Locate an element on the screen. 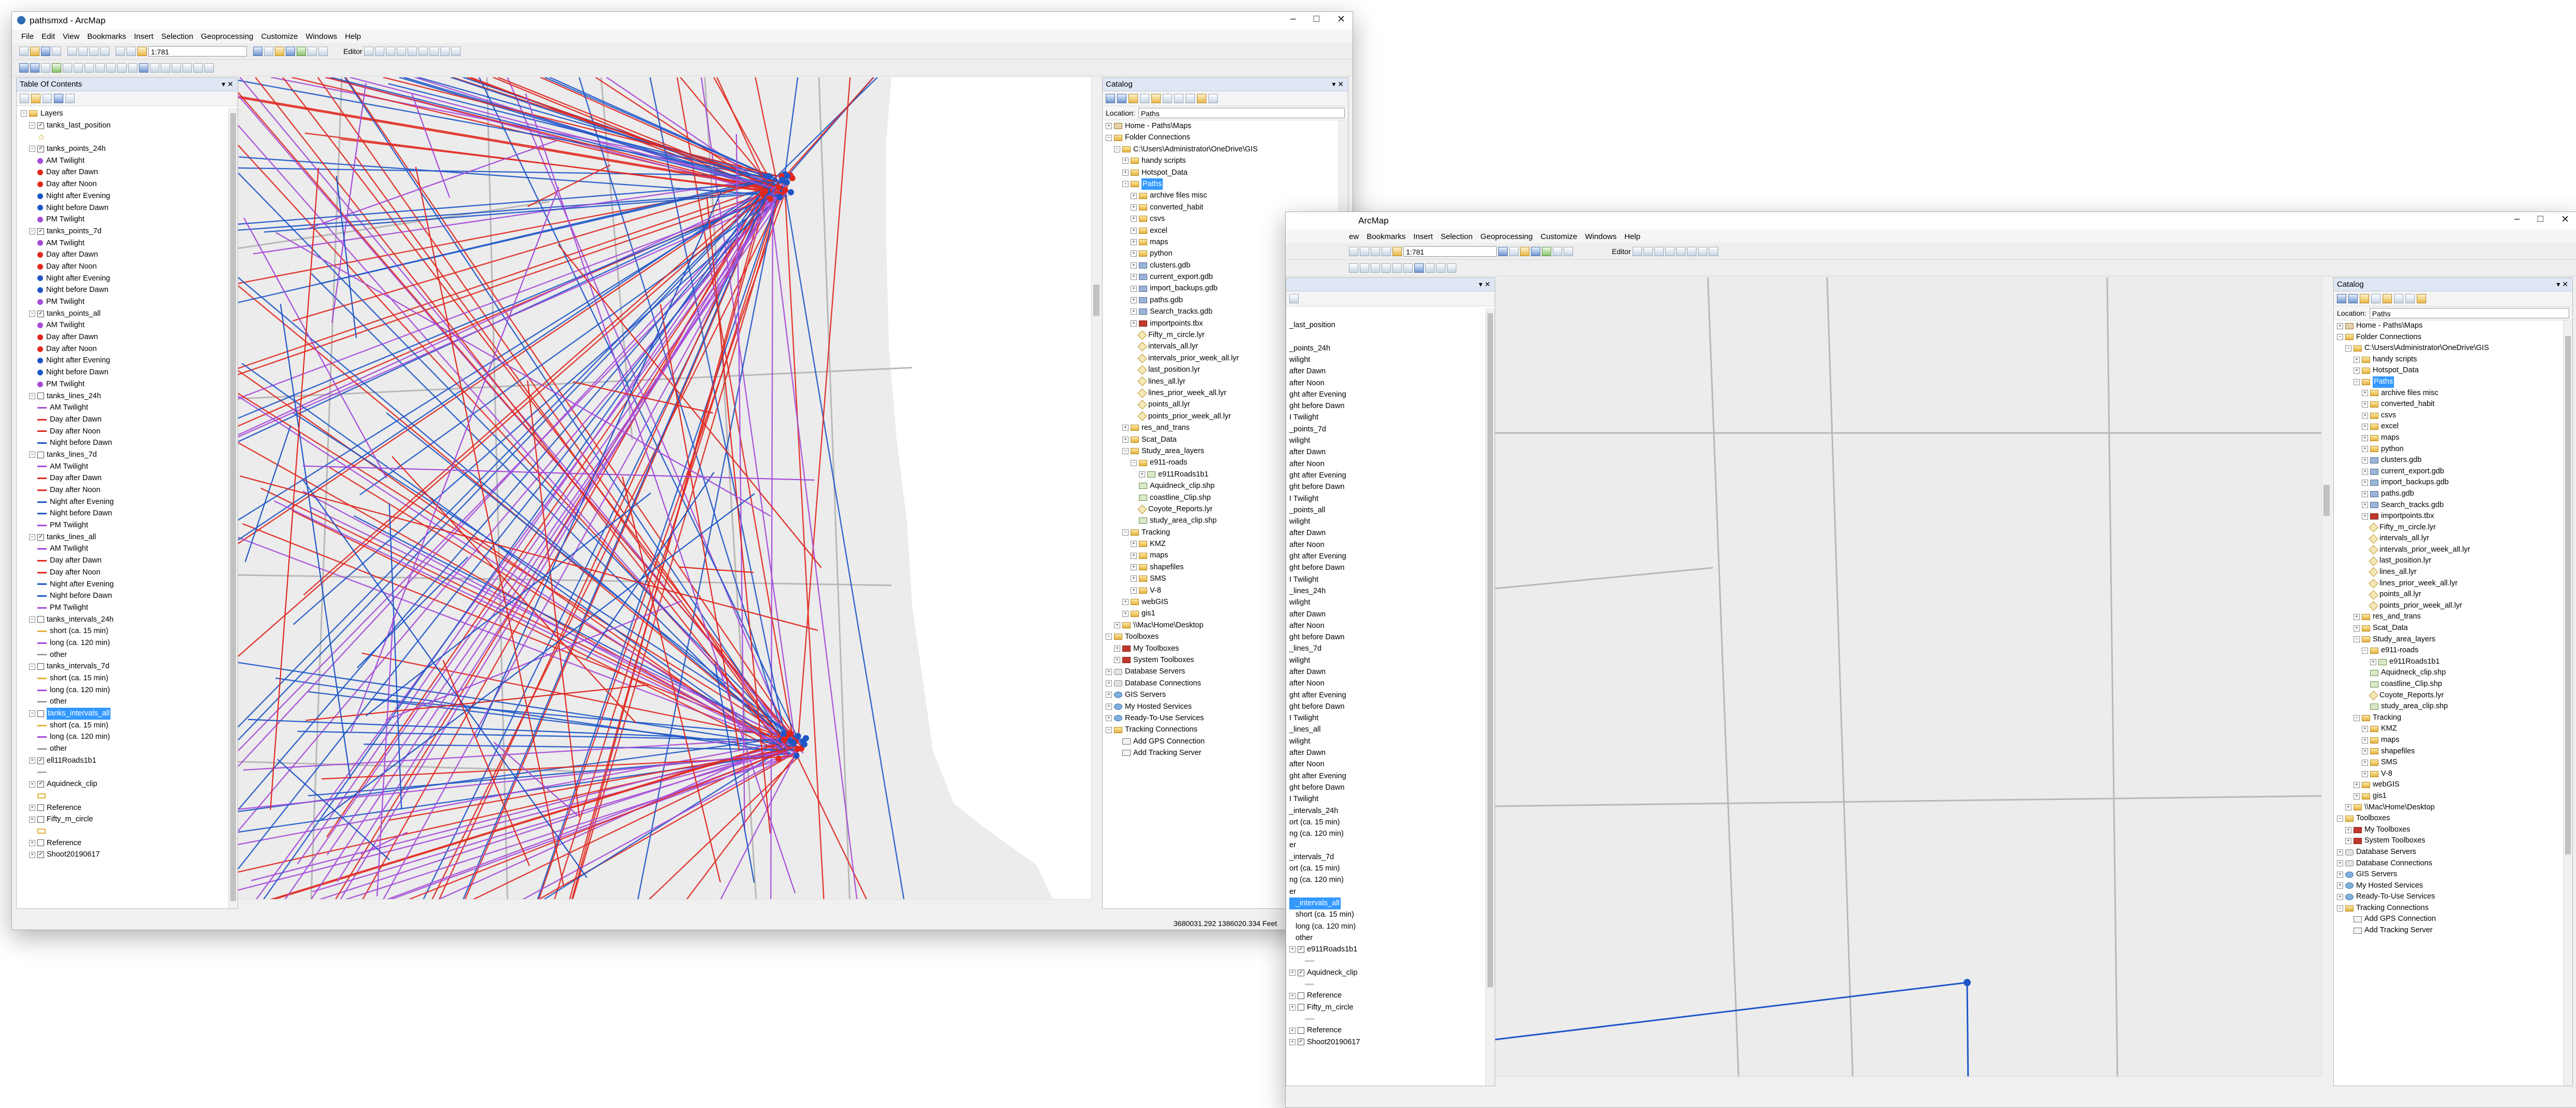 This screenshot has width=2576, height=1108. toc-row: ght before Dawn is located at coordinates (1386, 568).